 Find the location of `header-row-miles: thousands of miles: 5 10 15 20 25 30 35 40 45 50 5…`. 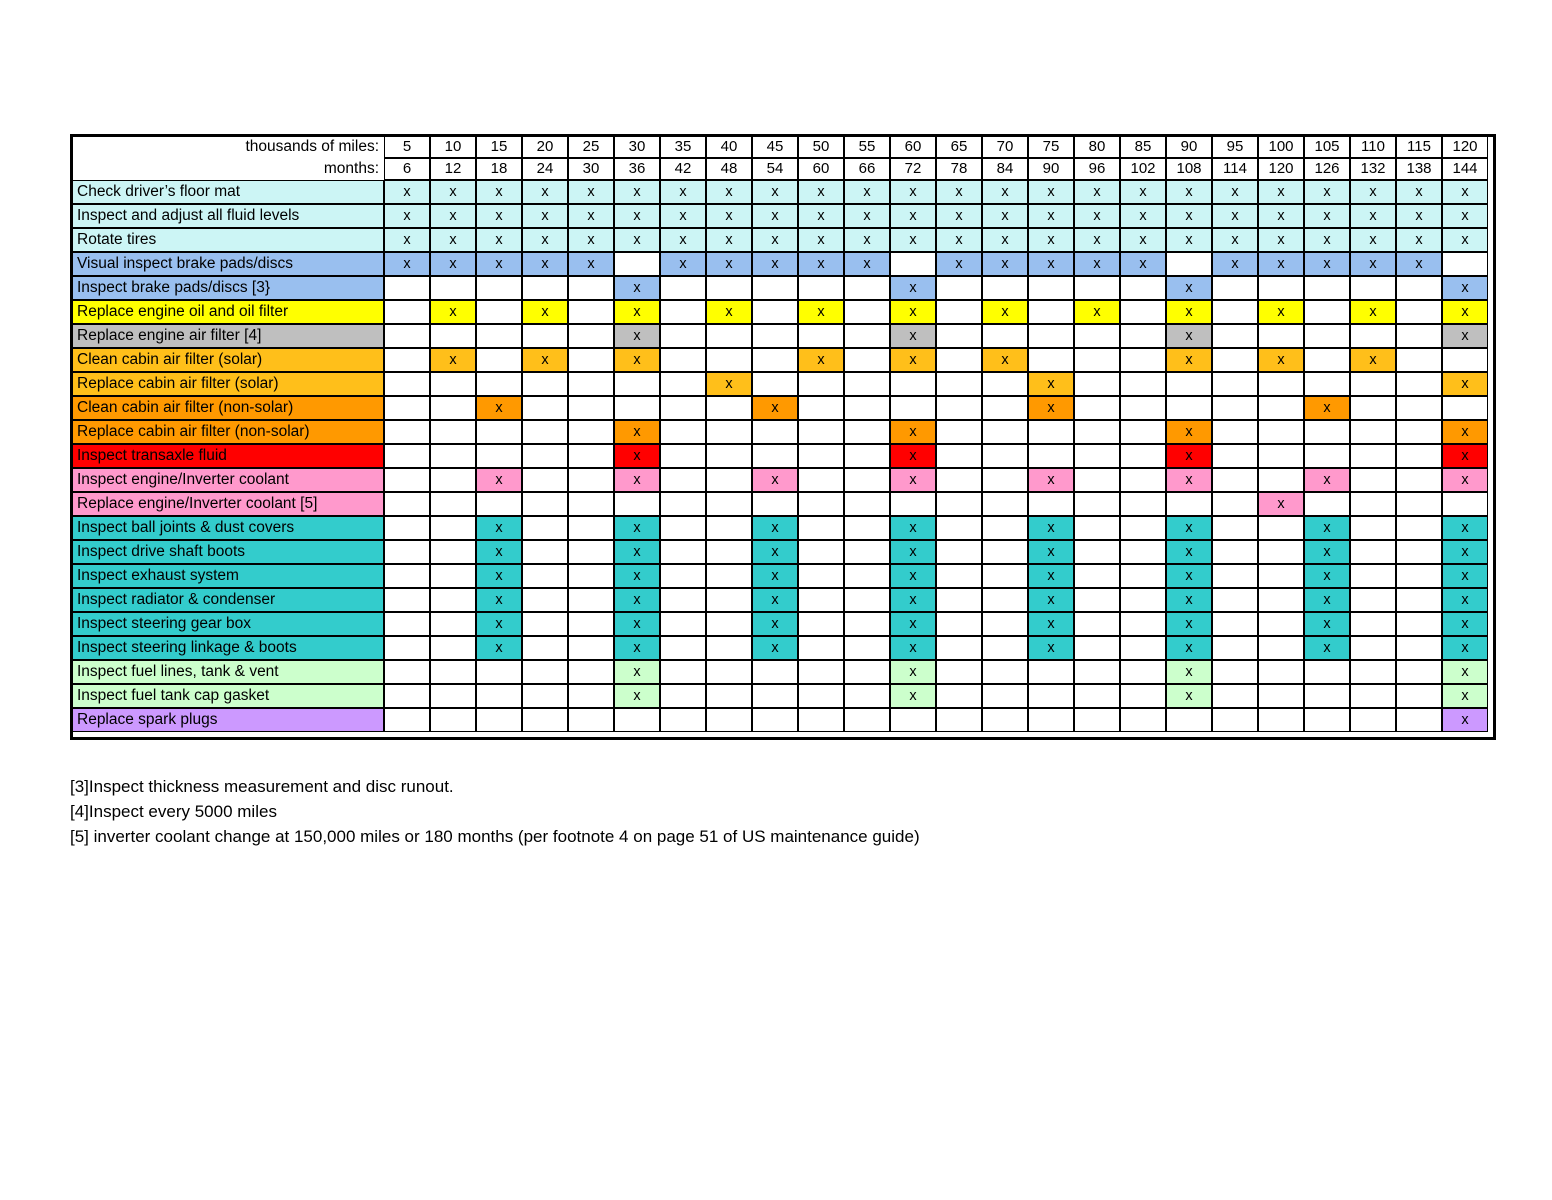

header-row-miles: thousands of miles: 5 10 15 20 25 30 35 40 45 50 5… is located at coordinates (780, 147).